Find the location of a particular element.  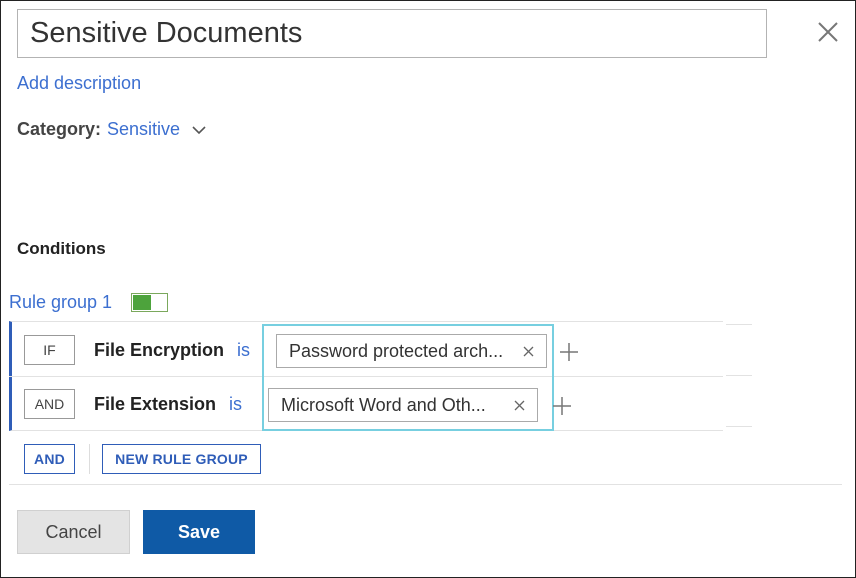

category-value: Sensitive is located at coordinates (143, 129).